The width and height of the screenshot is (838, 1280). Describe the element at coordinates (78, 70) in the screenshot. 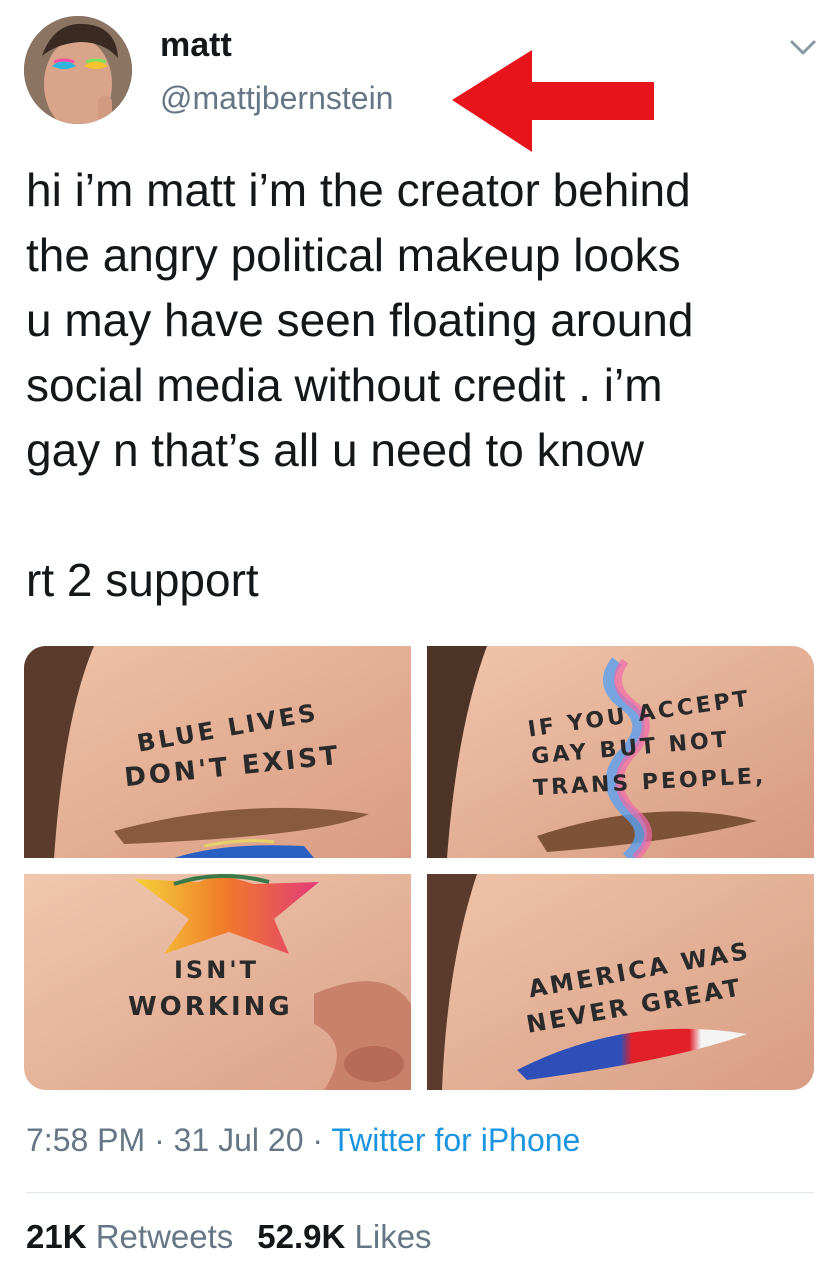

I see `avatar` at that location.